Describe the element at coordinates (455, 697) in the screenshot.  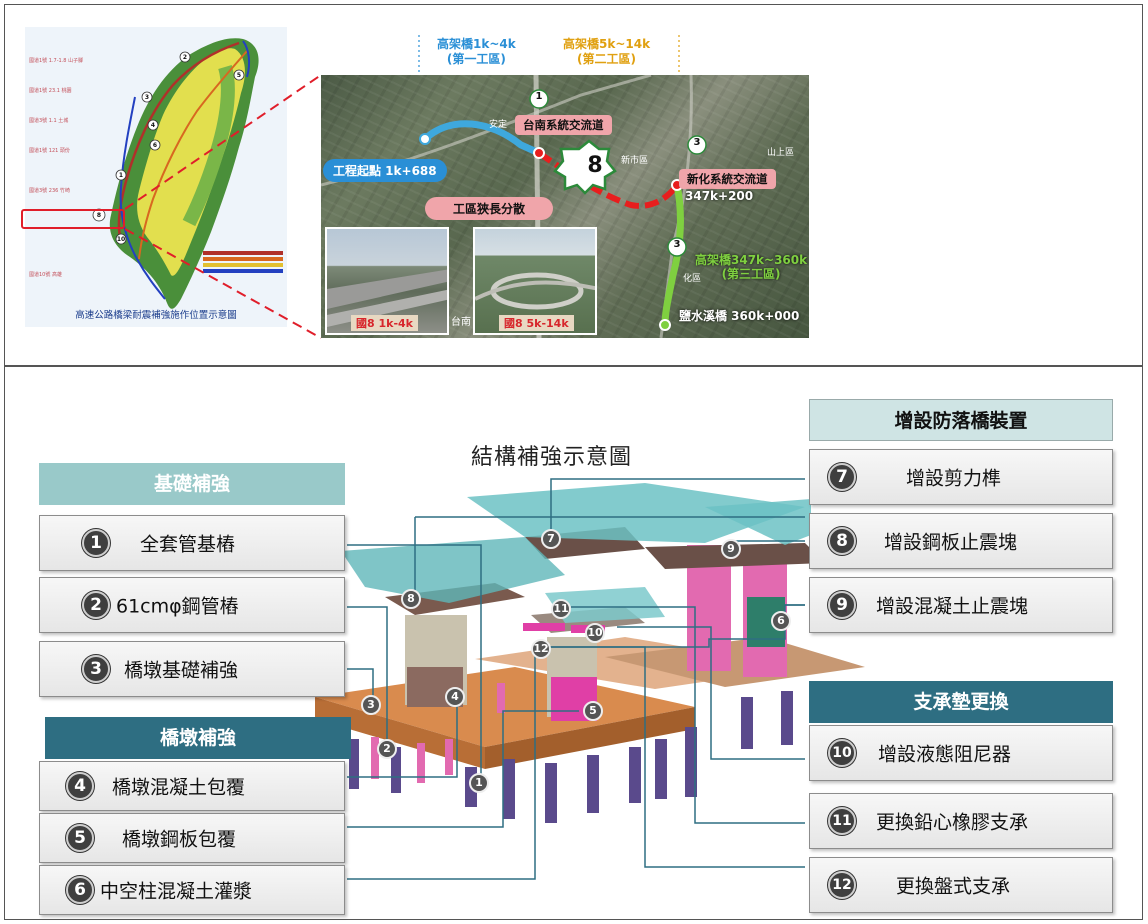
I see `diagram-marker-4: 4` at that location.